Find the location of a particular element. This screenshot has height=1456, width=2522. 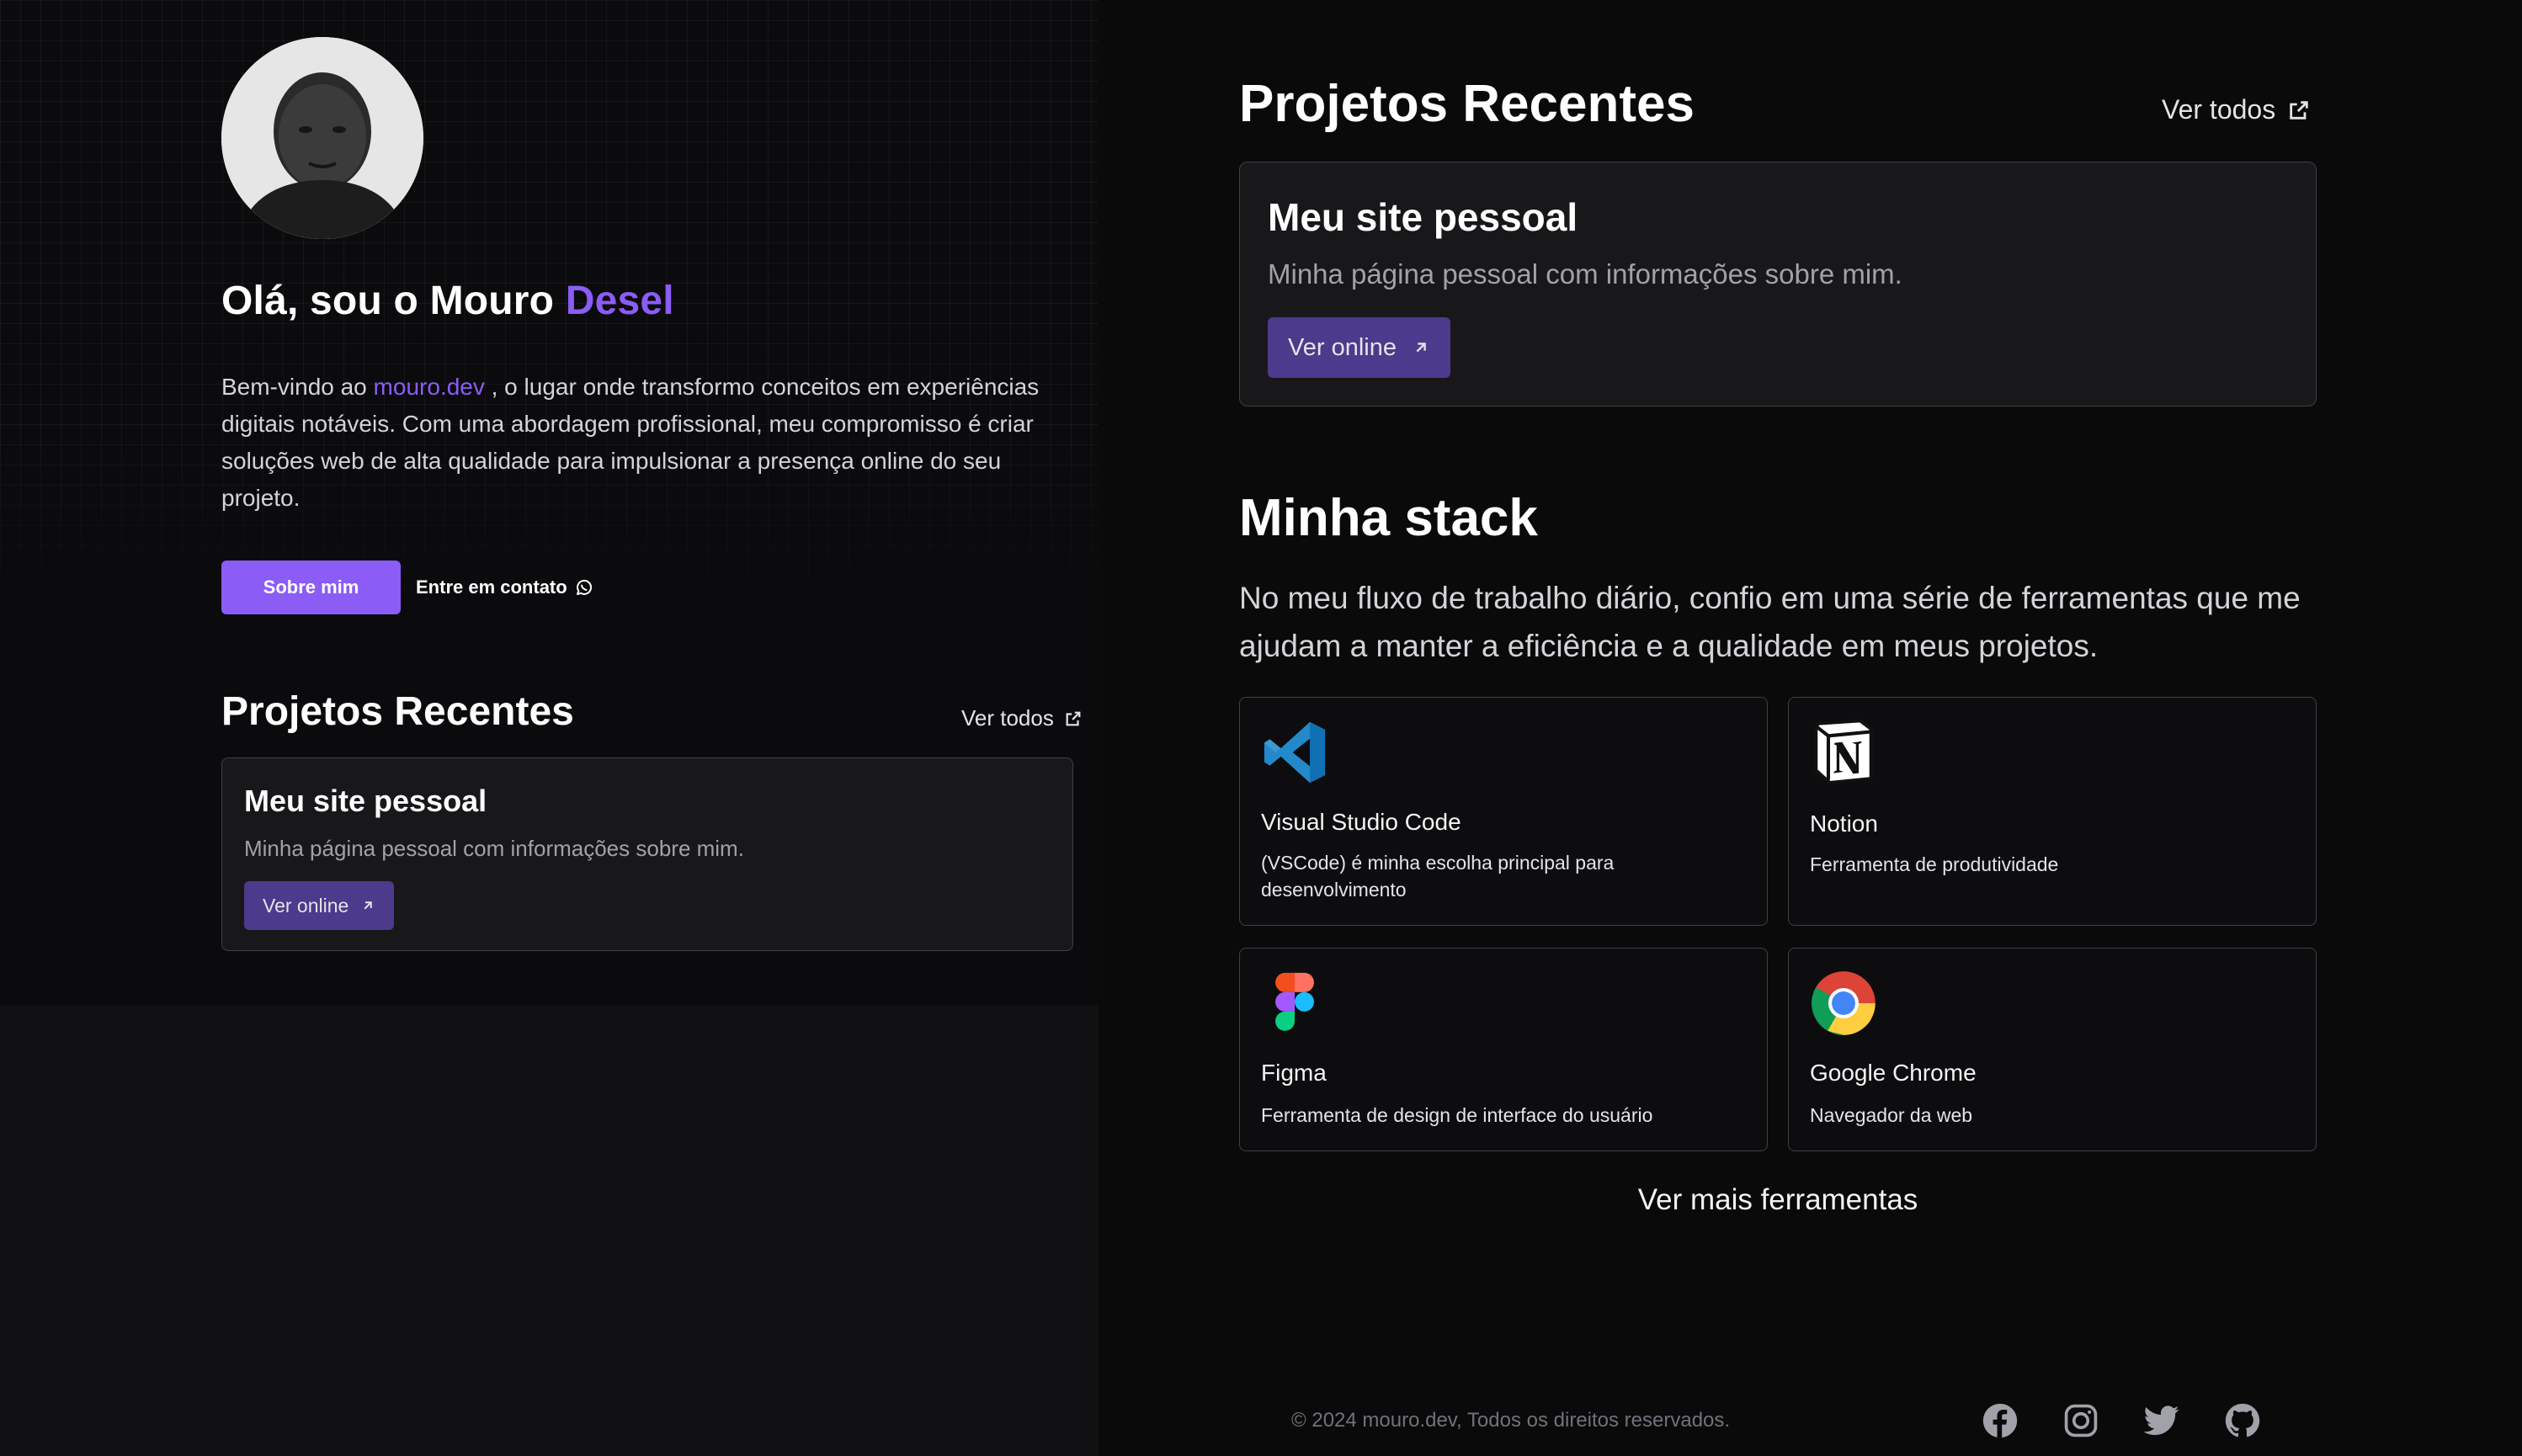

hero-greeting: Olá, sou o Mouro Desel is located at coordinates (448, 301).